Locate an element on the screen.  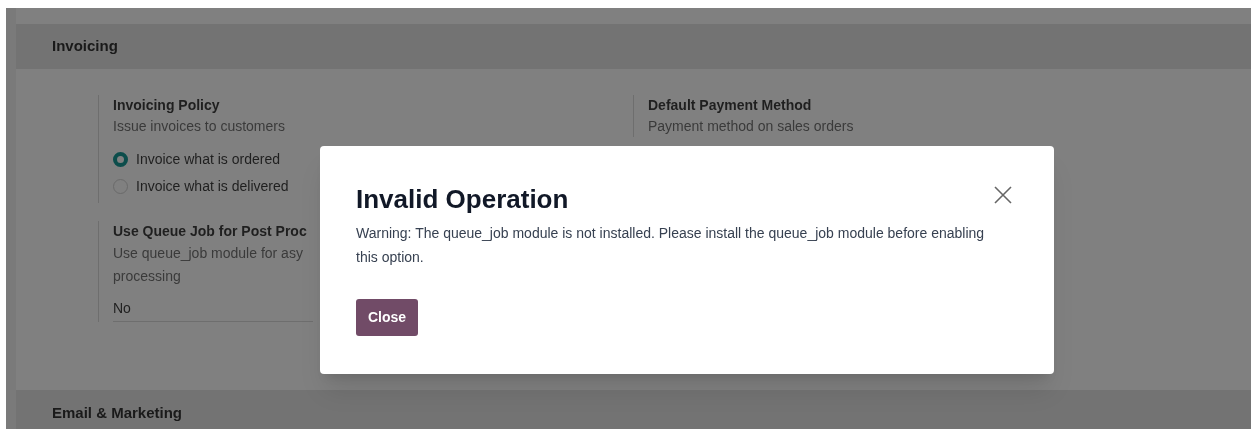
setting-description: Issue invoices to customers is located at coordinates (199, 126).